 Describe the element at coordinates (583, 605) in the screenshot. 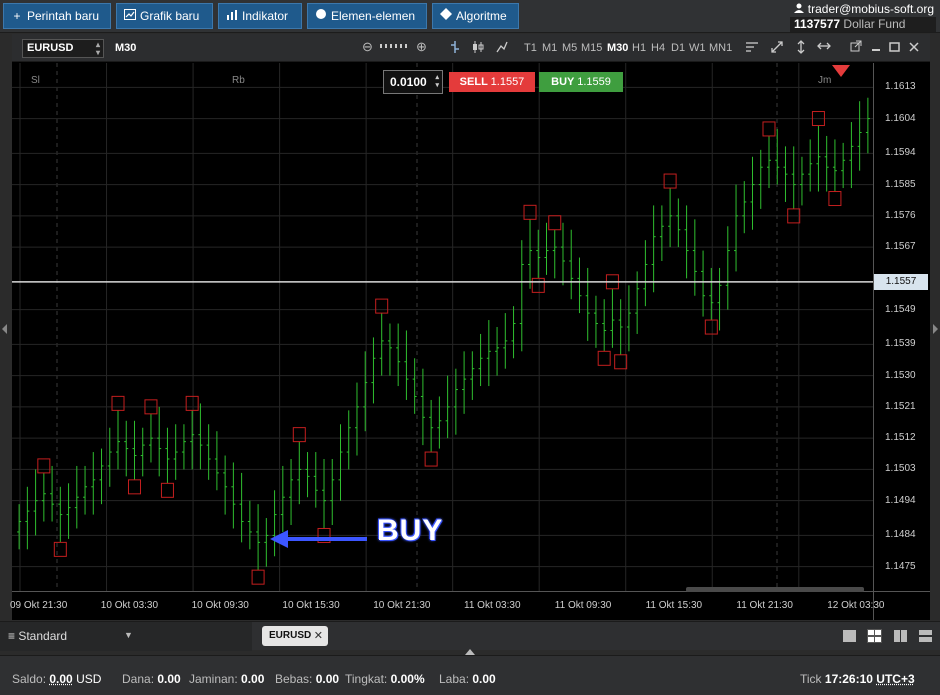

I see `time-tick: 11 Okt 09:30` at that location.